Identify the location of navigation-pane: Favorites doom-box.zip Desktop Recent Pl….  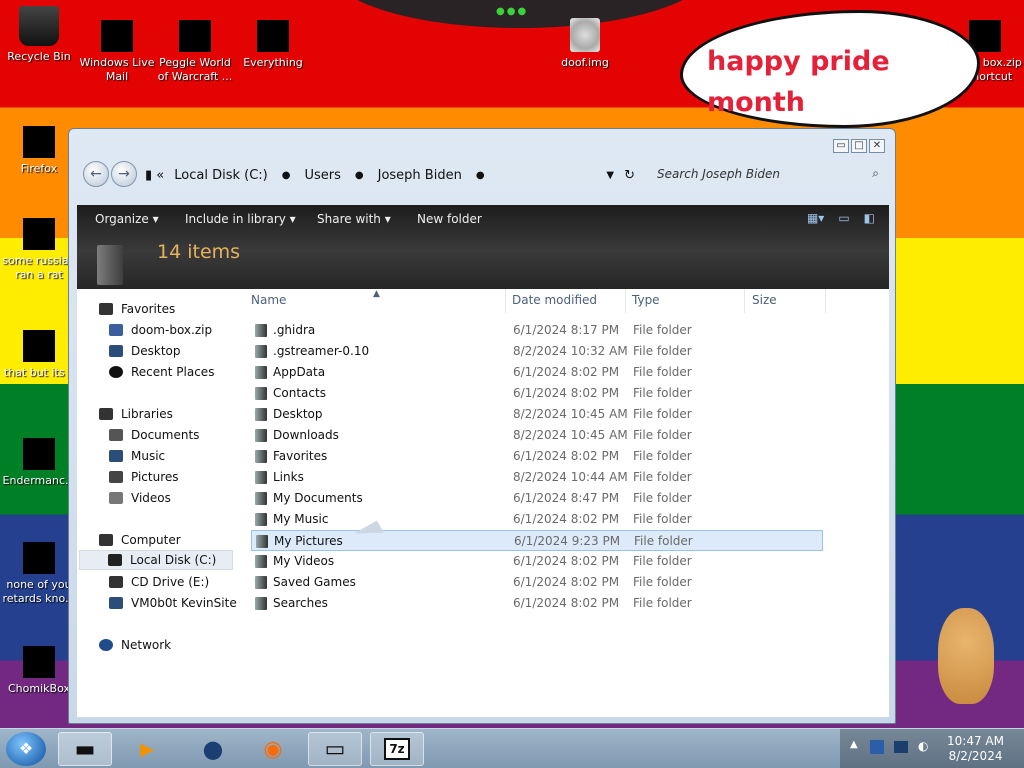
(163, 503).